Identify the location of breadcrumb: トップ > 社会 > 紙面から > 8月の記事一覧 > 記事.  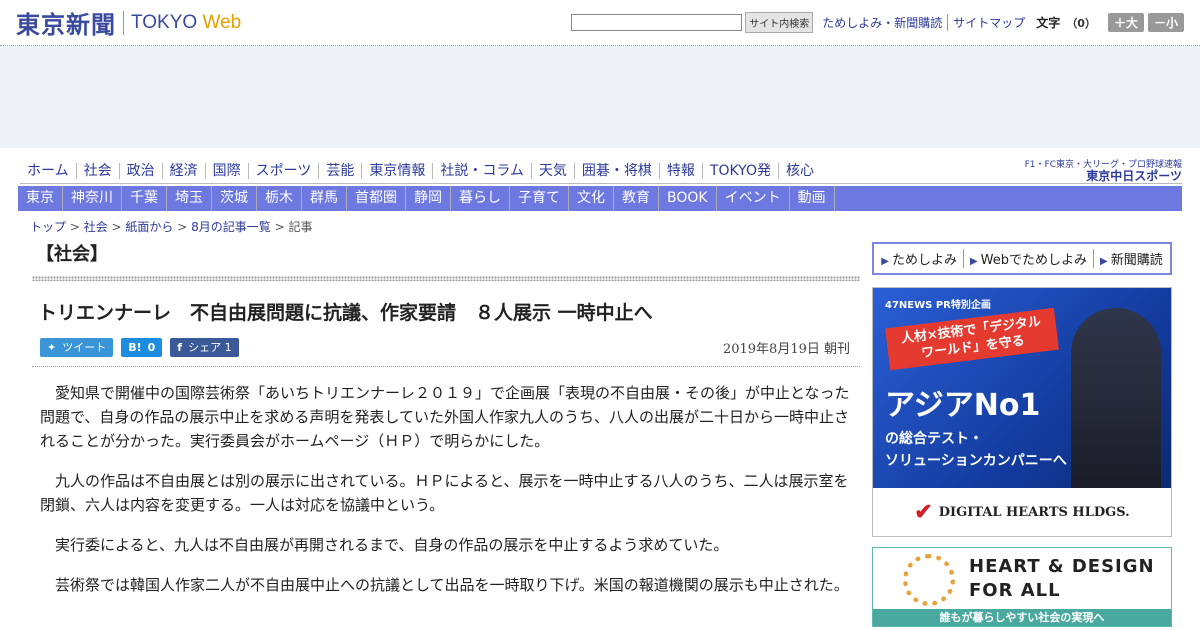
(171, 227).